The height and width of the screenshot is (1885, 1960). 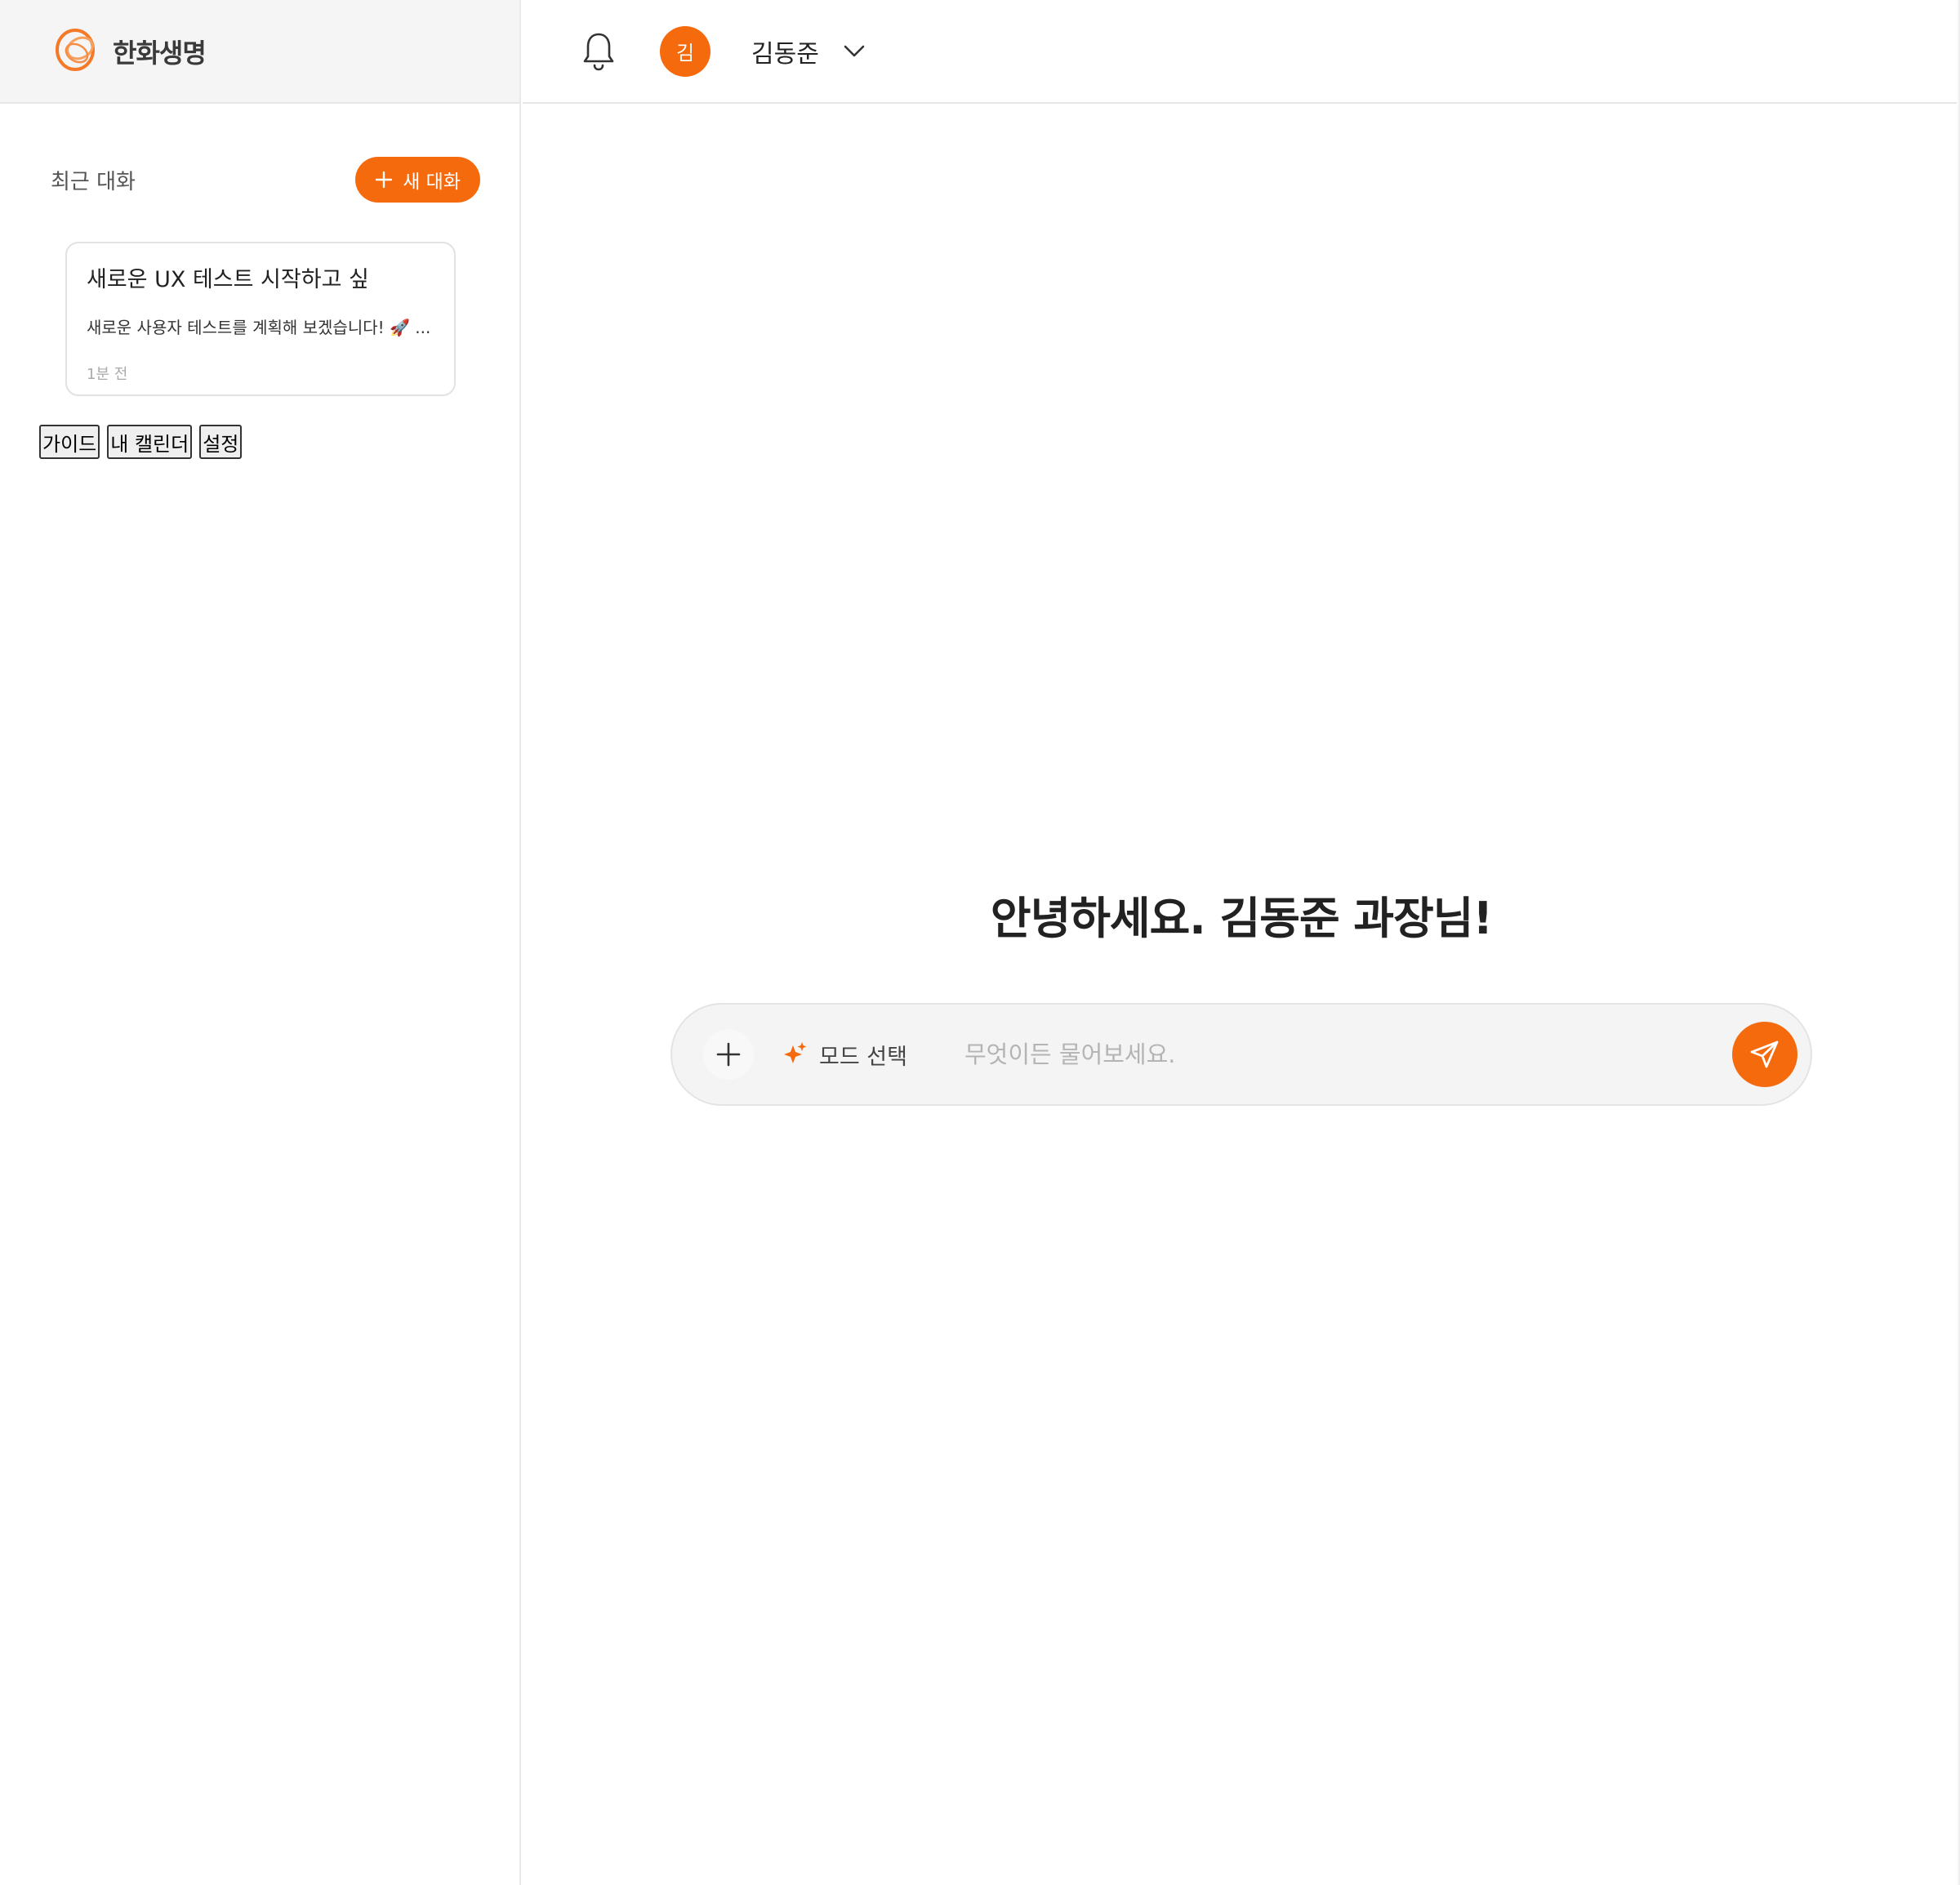 What do you see at coordinates (78, 51) in the screenshot?
I see `logo-swirl-icon` at bounding box center [78, 51].